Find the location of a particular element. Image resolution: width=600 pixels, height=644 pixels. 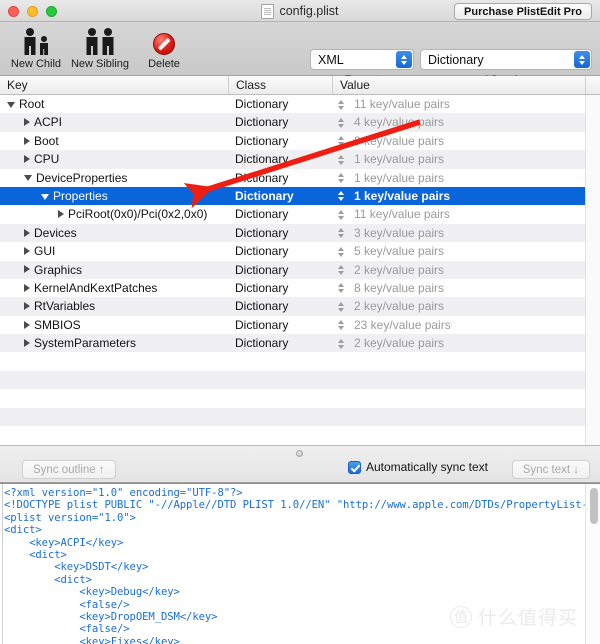

row-key-label: DeviceProperties is located at coordinates (82, 177).